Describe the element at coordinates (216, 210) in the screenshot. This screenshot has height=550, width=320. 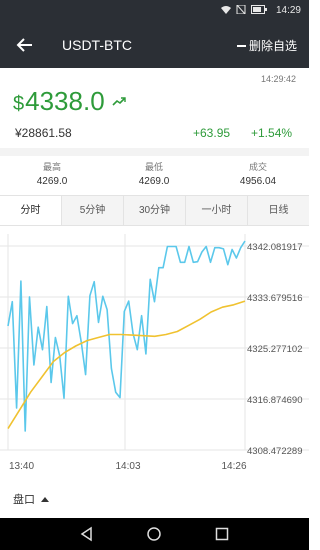
I see `tab-1hour: 一小时` at that location.